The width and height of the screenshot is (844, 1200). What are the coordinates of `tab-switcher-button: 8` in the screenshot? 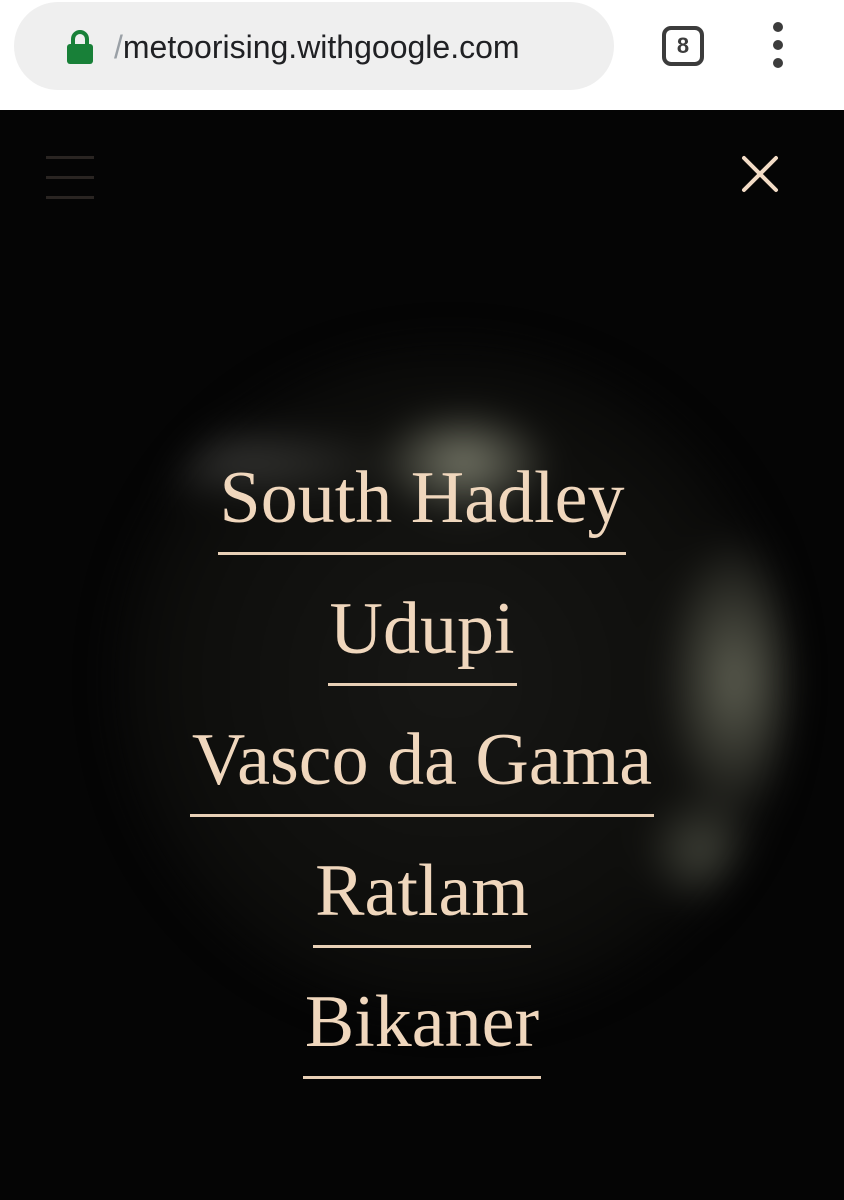 It's located at (683, 46).